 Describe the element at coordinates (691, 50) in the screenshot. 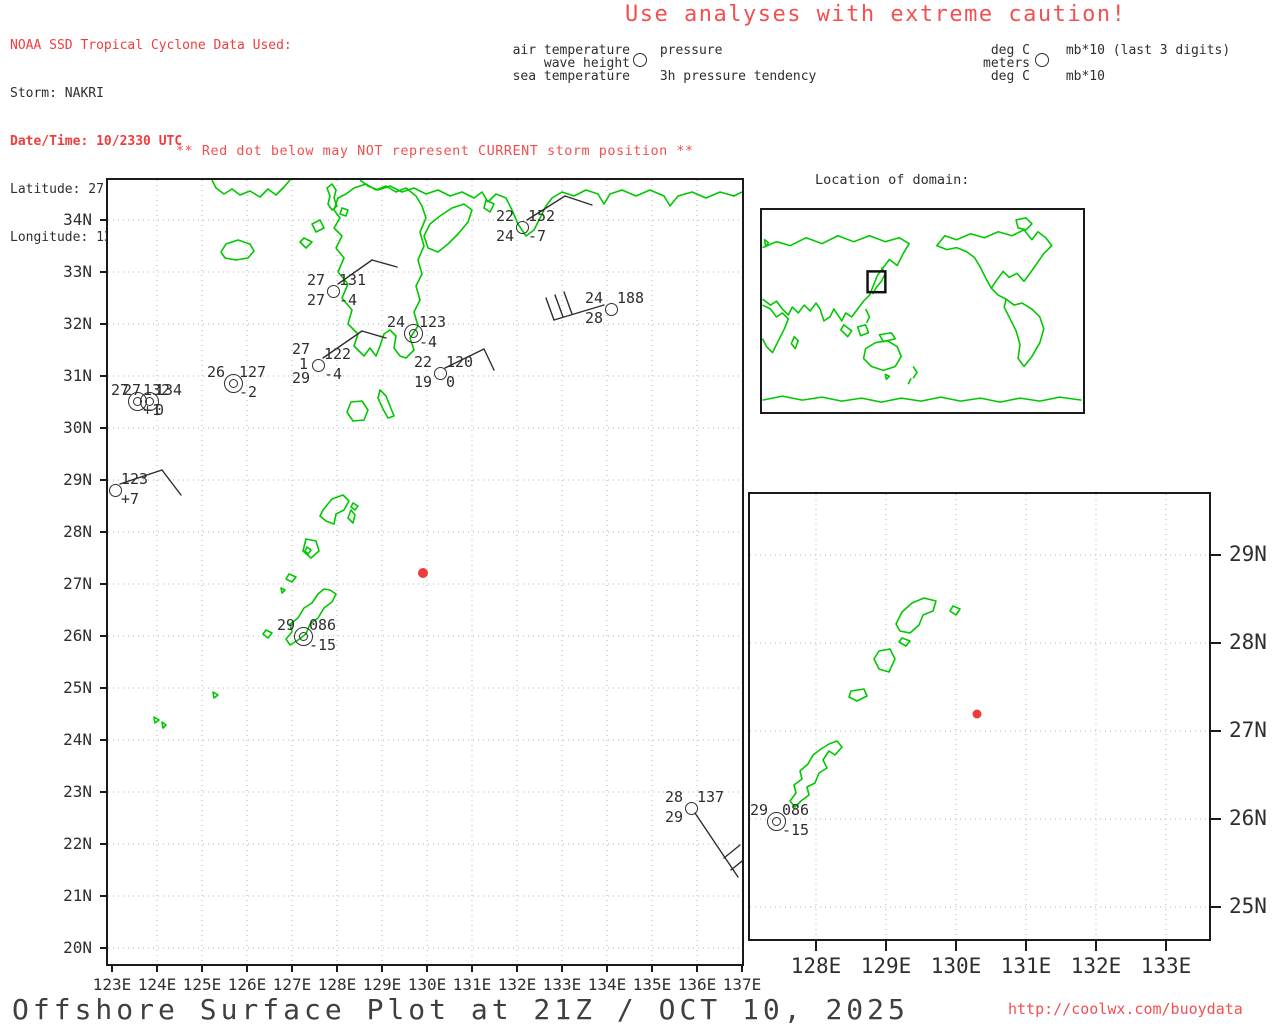

I see `legend-pressure: pressure` at that location.